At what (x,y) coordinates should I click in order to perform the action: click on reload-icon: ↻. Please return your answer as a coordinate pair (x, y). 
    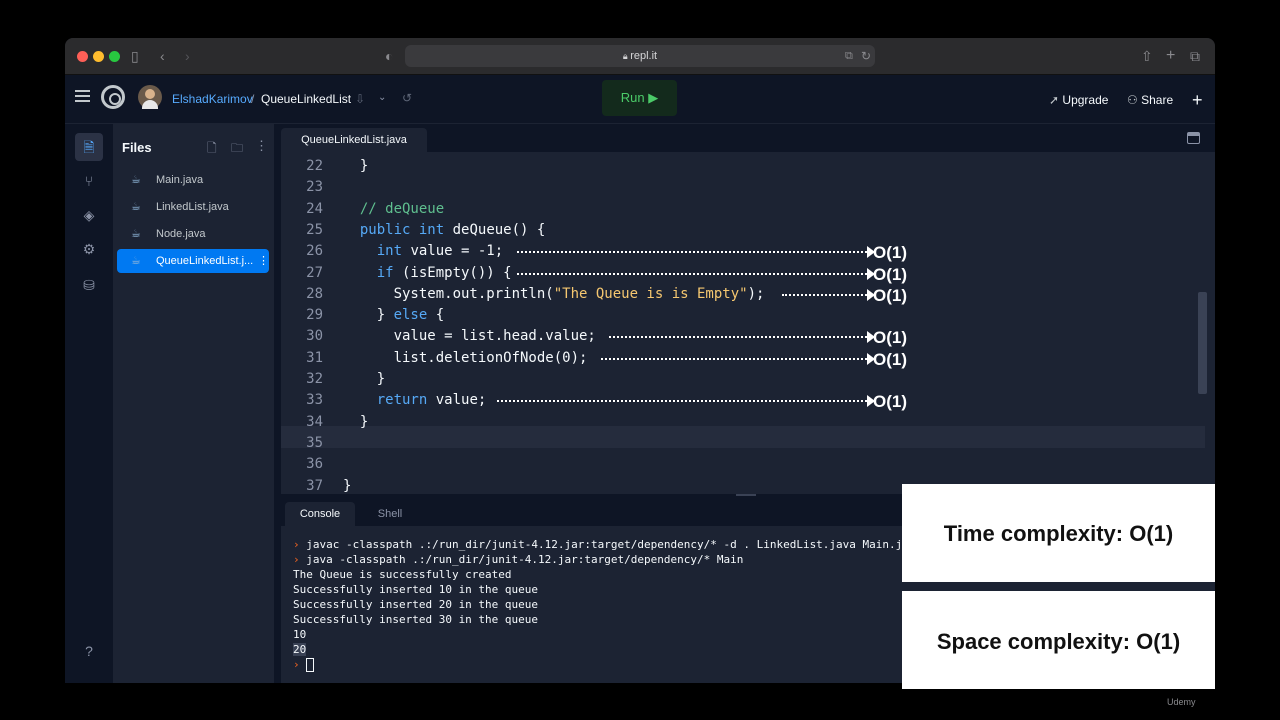
    Looking at the image, I should click on (866, 56).